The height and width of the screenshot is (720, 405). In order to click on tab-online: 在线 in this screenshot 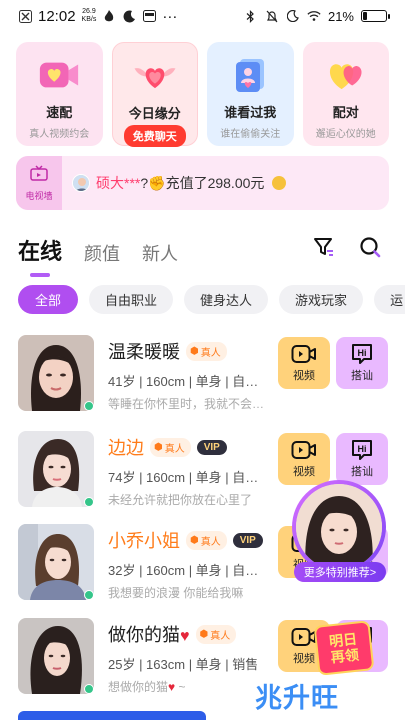, I will do `click(40, 255)`.